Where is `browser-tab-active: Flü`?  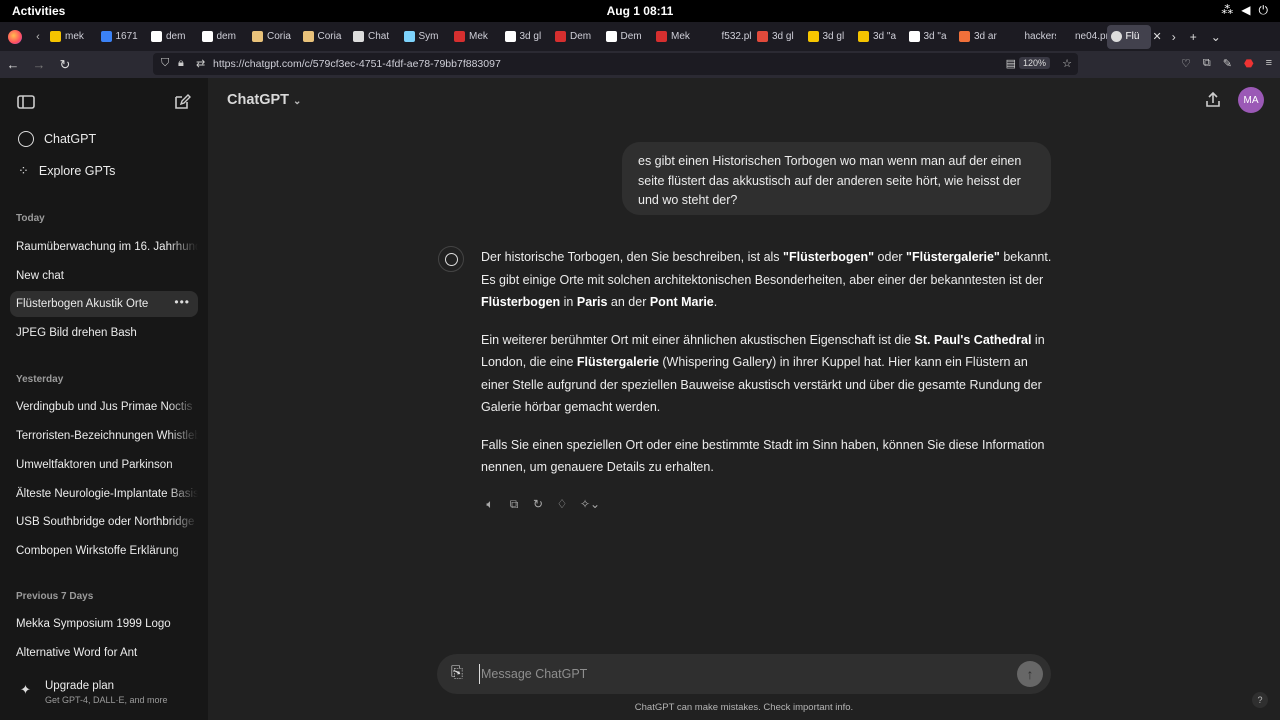 browser-tab-active: Flü is located at coordinates (1128, 36).